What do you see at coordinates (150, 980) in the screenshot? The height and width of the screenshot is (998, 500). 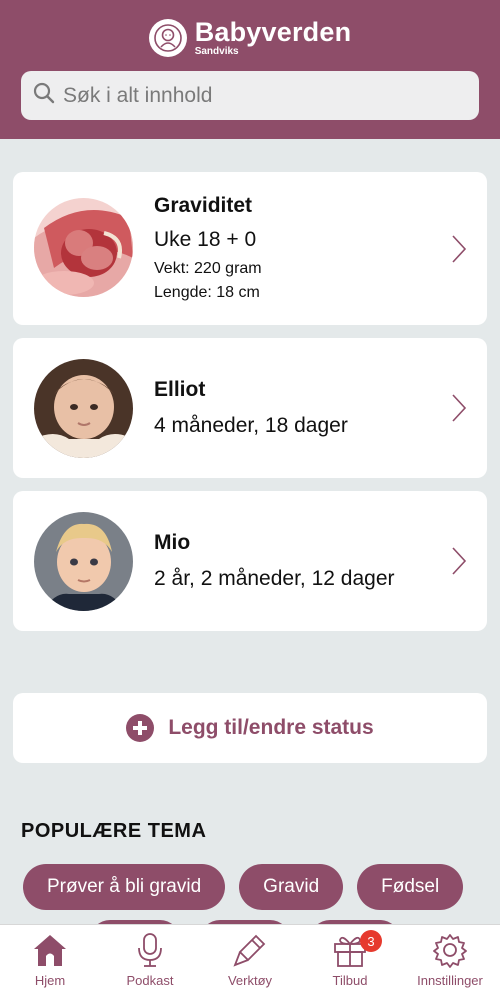 I see `tab-label: Podkast` at bounding box center [150, 980].